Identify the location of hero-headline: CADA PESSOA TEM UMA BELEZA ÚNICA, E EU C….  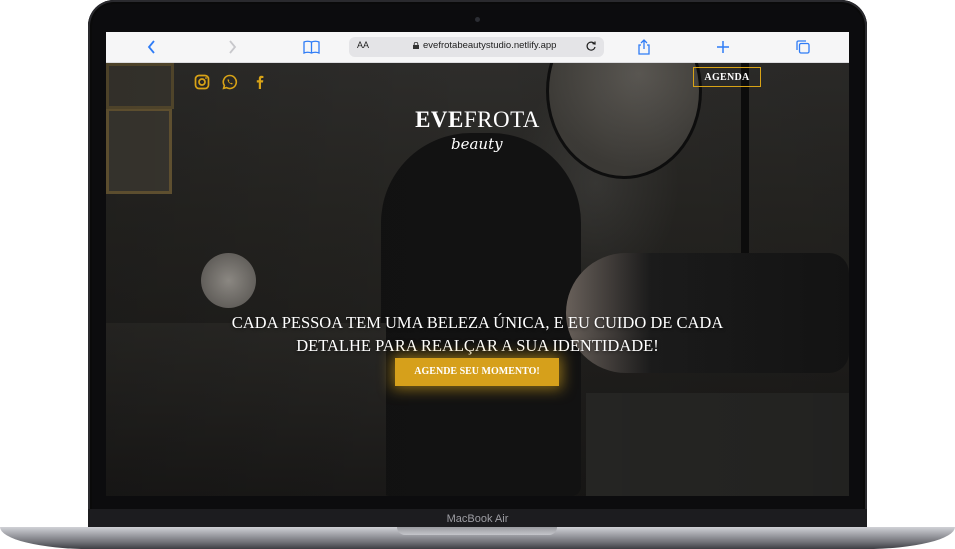
(477, 334).